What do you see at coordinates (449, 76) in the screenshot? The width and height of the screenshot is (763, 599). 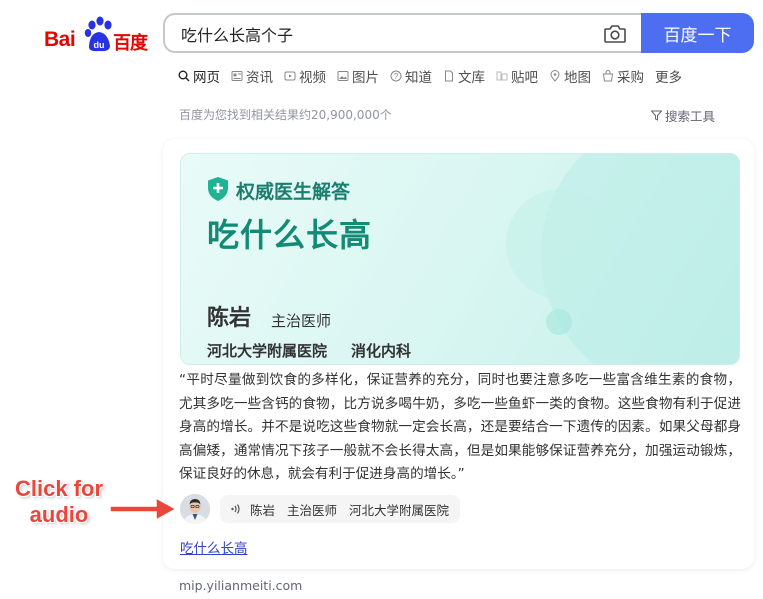 I see `document-icon` at bounding box center [449, 76].